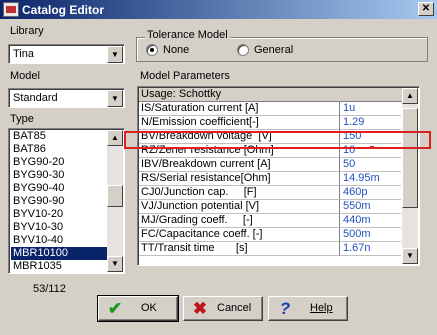  What do you see at coordinates (218, 9) in the screenshot?
I see `title-bar: Catalog Editor ✕` at bounding box center [218, 9].